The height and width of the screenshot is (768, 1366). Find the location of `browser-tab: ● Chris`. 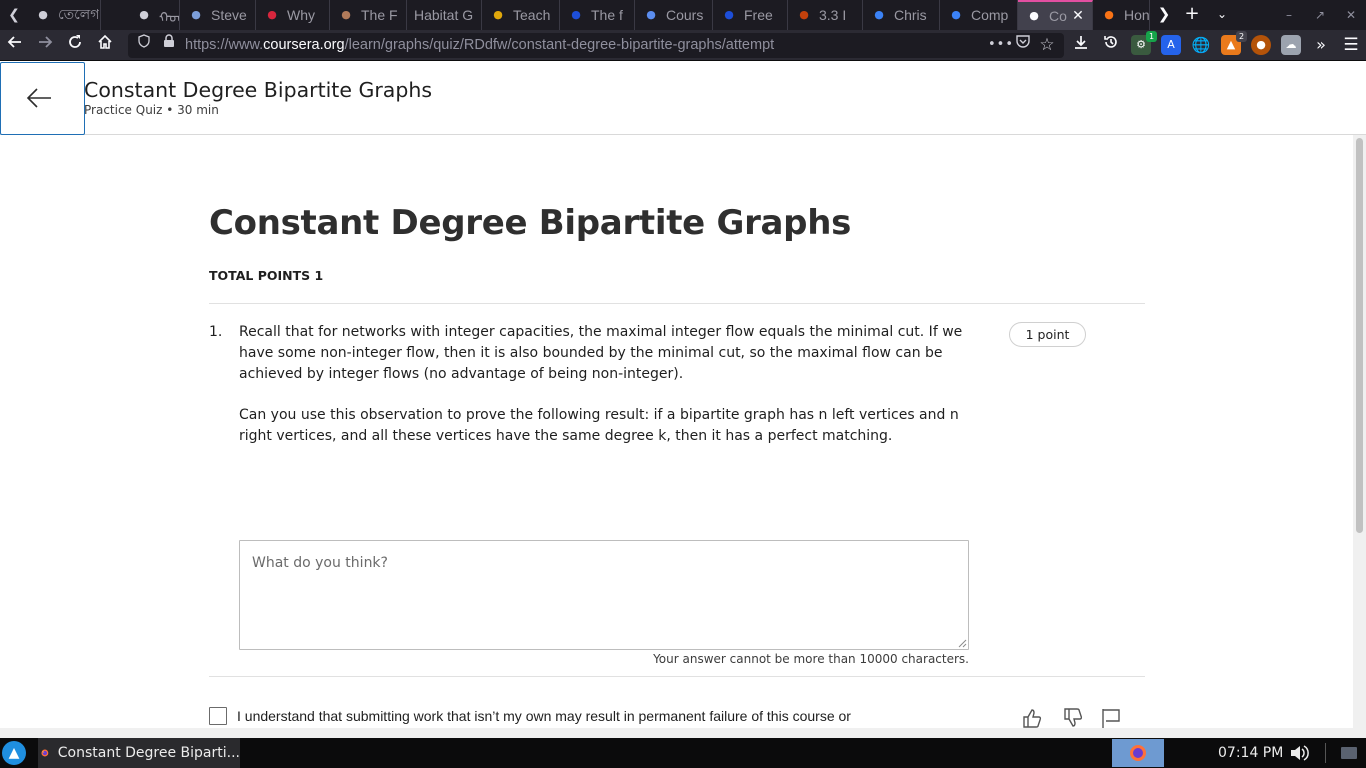

browser-tab: ● Chris is located at coordinates (901, 15).